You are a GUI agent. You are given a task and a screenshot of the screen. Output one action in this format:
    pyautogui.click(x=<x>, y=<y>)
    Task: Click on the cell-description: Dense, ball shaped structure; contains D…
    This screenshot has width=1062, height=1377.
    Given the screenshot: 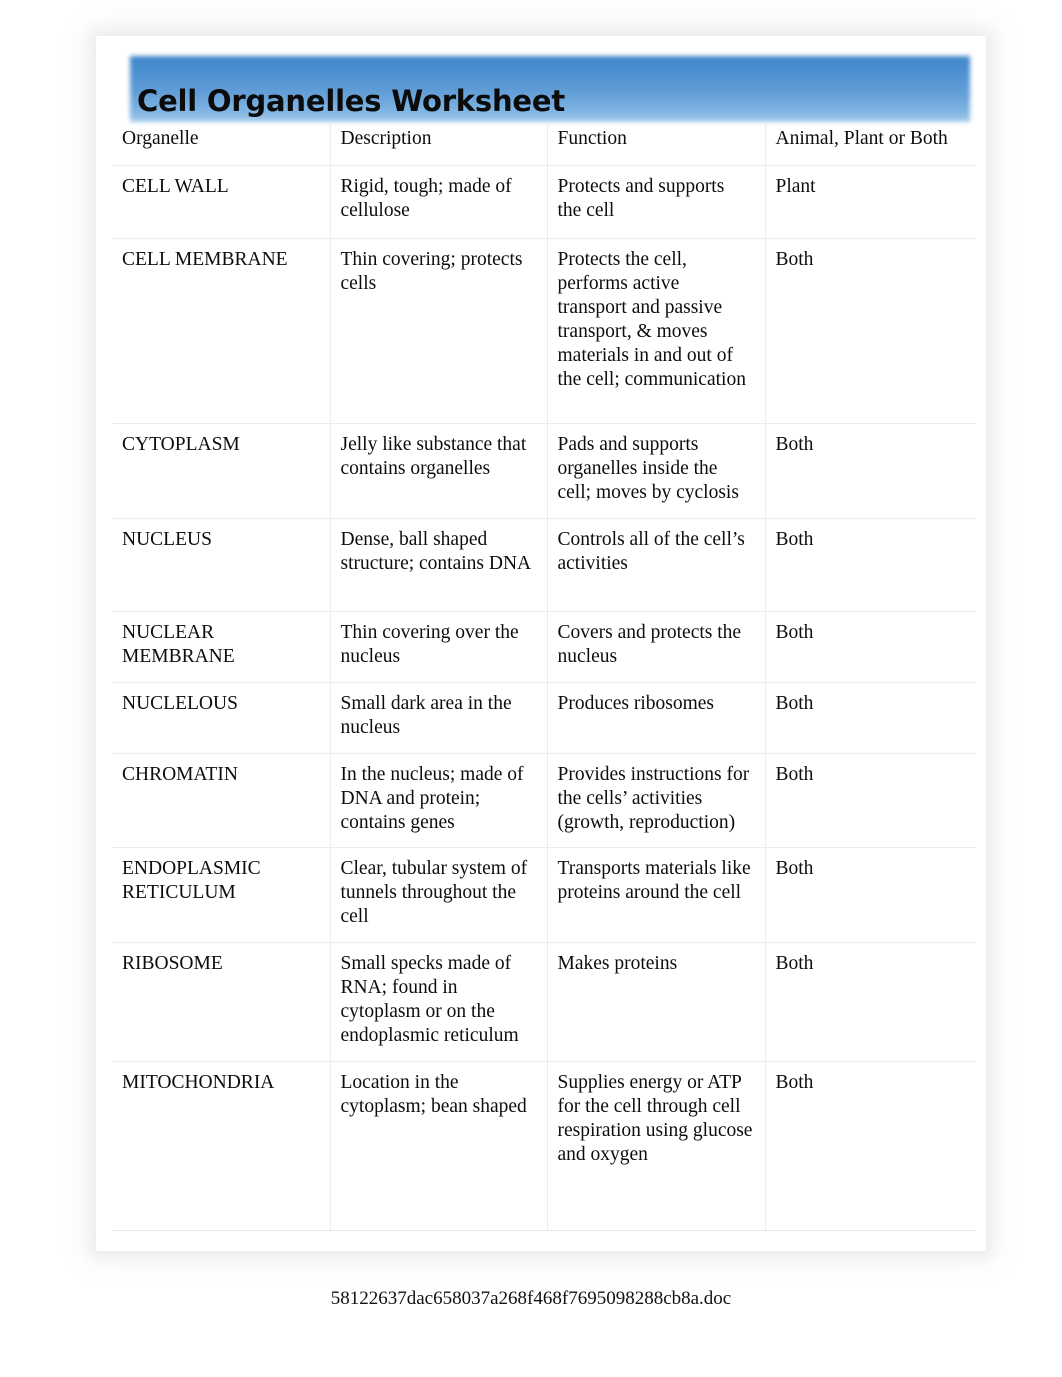 What is the action you would take?
    pyautogui.click(x=439, y=565)
    